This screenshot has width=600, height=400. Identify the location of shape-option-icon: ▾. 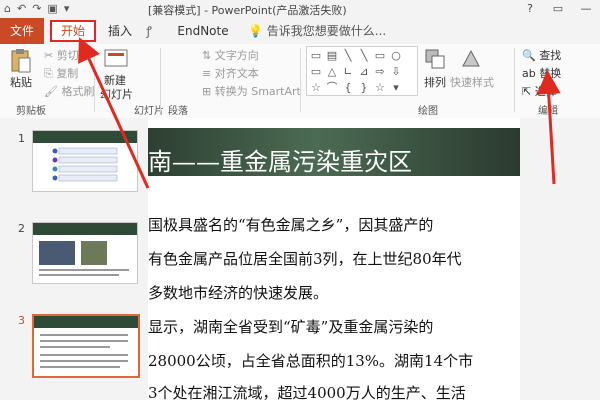
(396, 88).